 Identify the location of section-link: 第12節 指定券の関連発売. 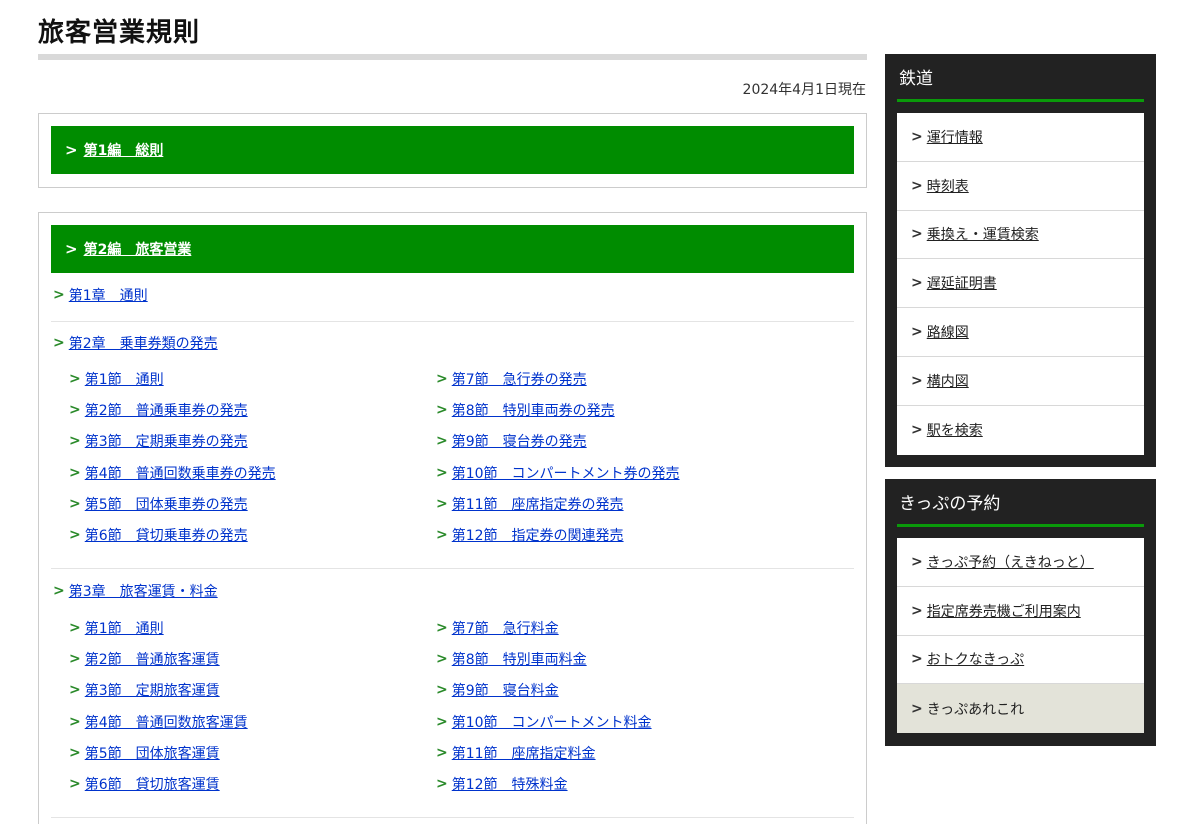
(538, 535).